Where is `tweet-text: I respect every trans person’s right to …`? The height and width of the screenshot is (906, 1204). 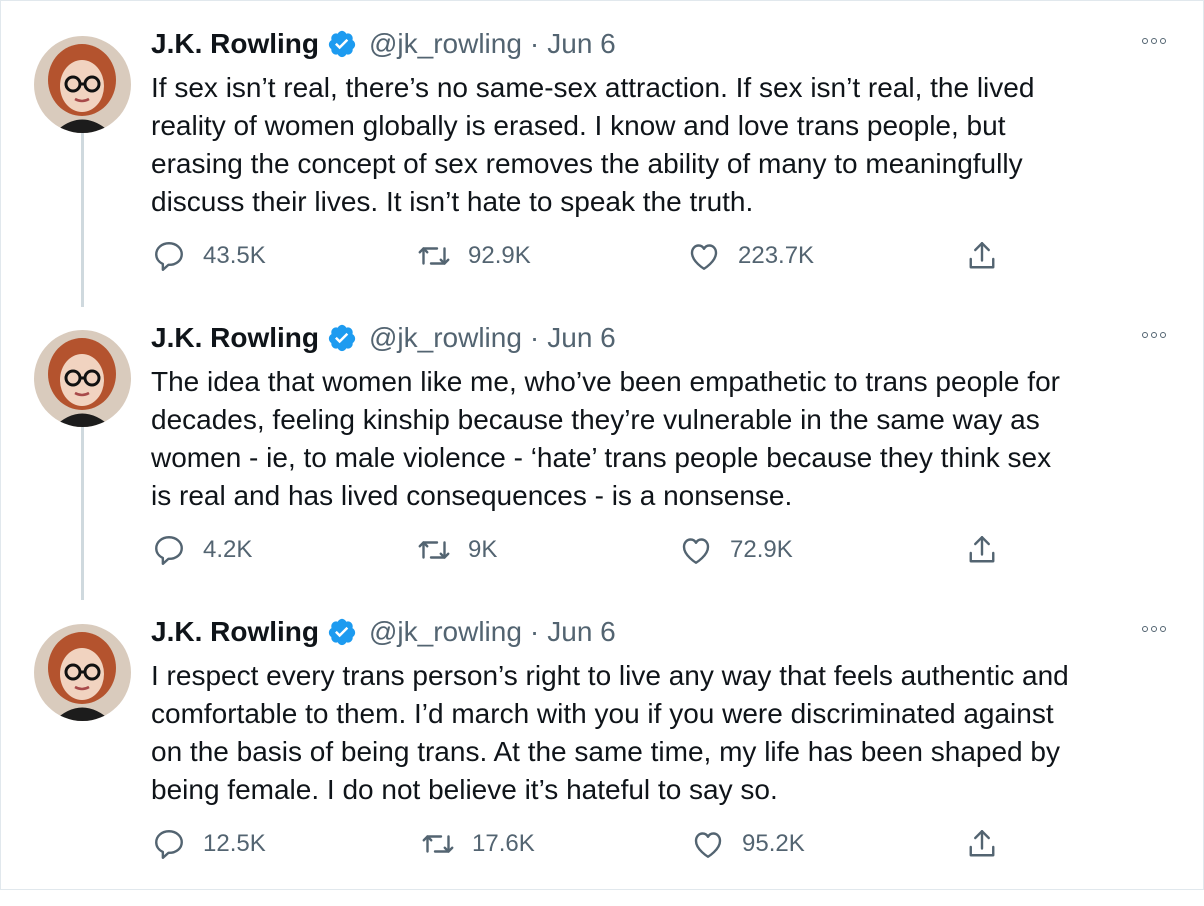
tweet-text: I respect every trans person’s right to … is located at coordinates (666, 733).